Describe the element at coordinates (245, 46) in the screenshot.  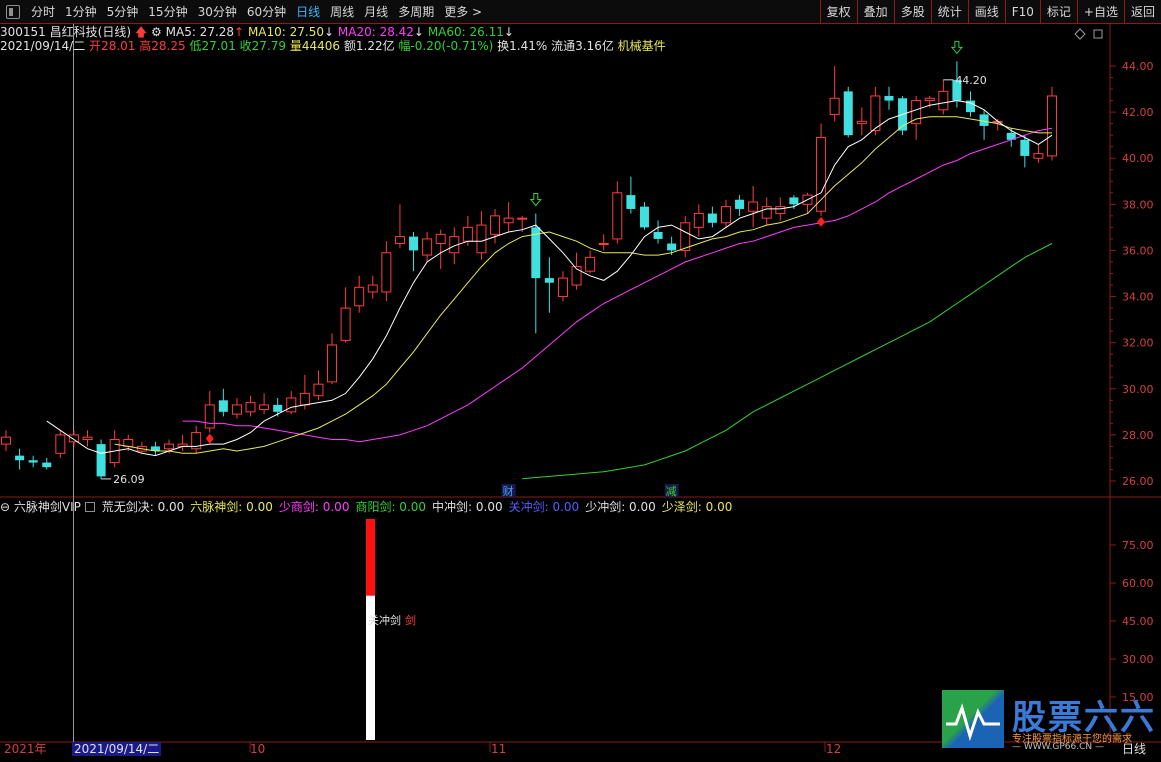
I see `close-label: 收` at that location.